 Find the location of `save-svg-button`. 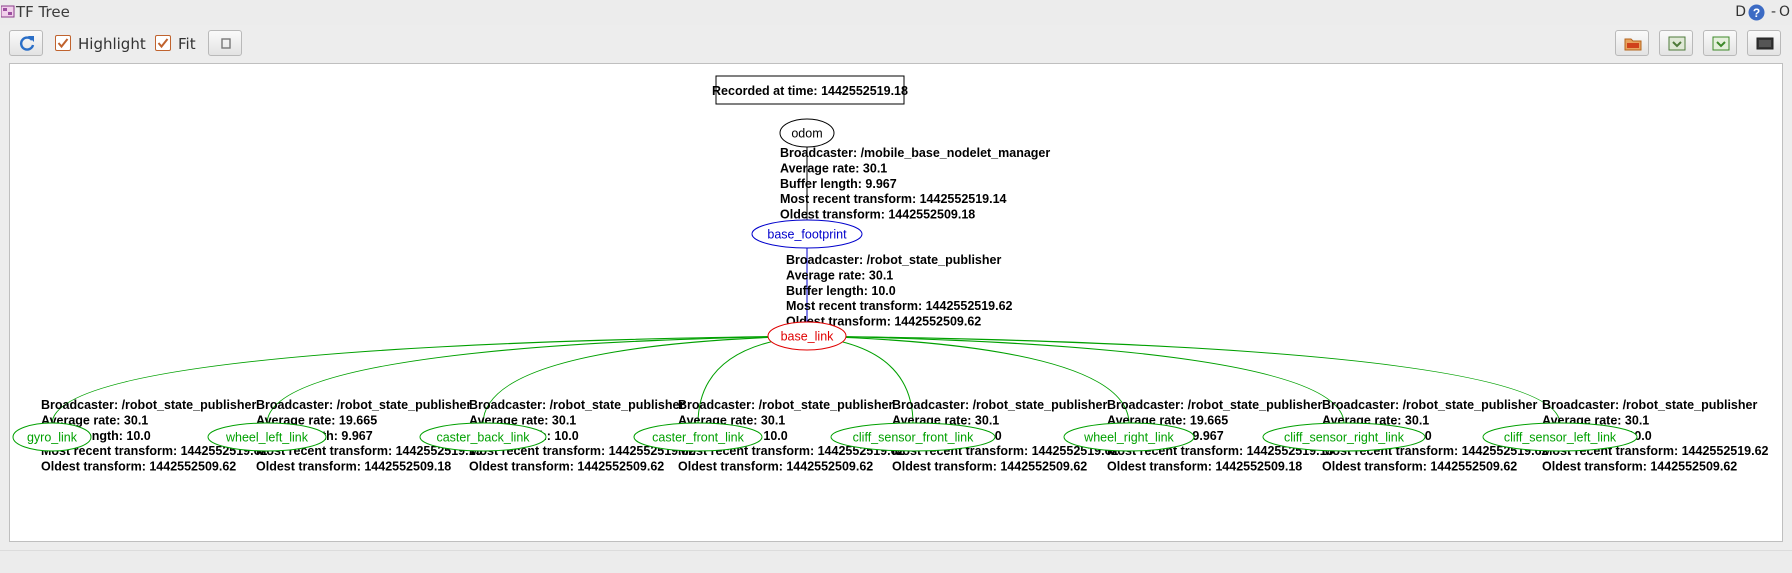

save-svg-button is located at coordinates (1720, 43).